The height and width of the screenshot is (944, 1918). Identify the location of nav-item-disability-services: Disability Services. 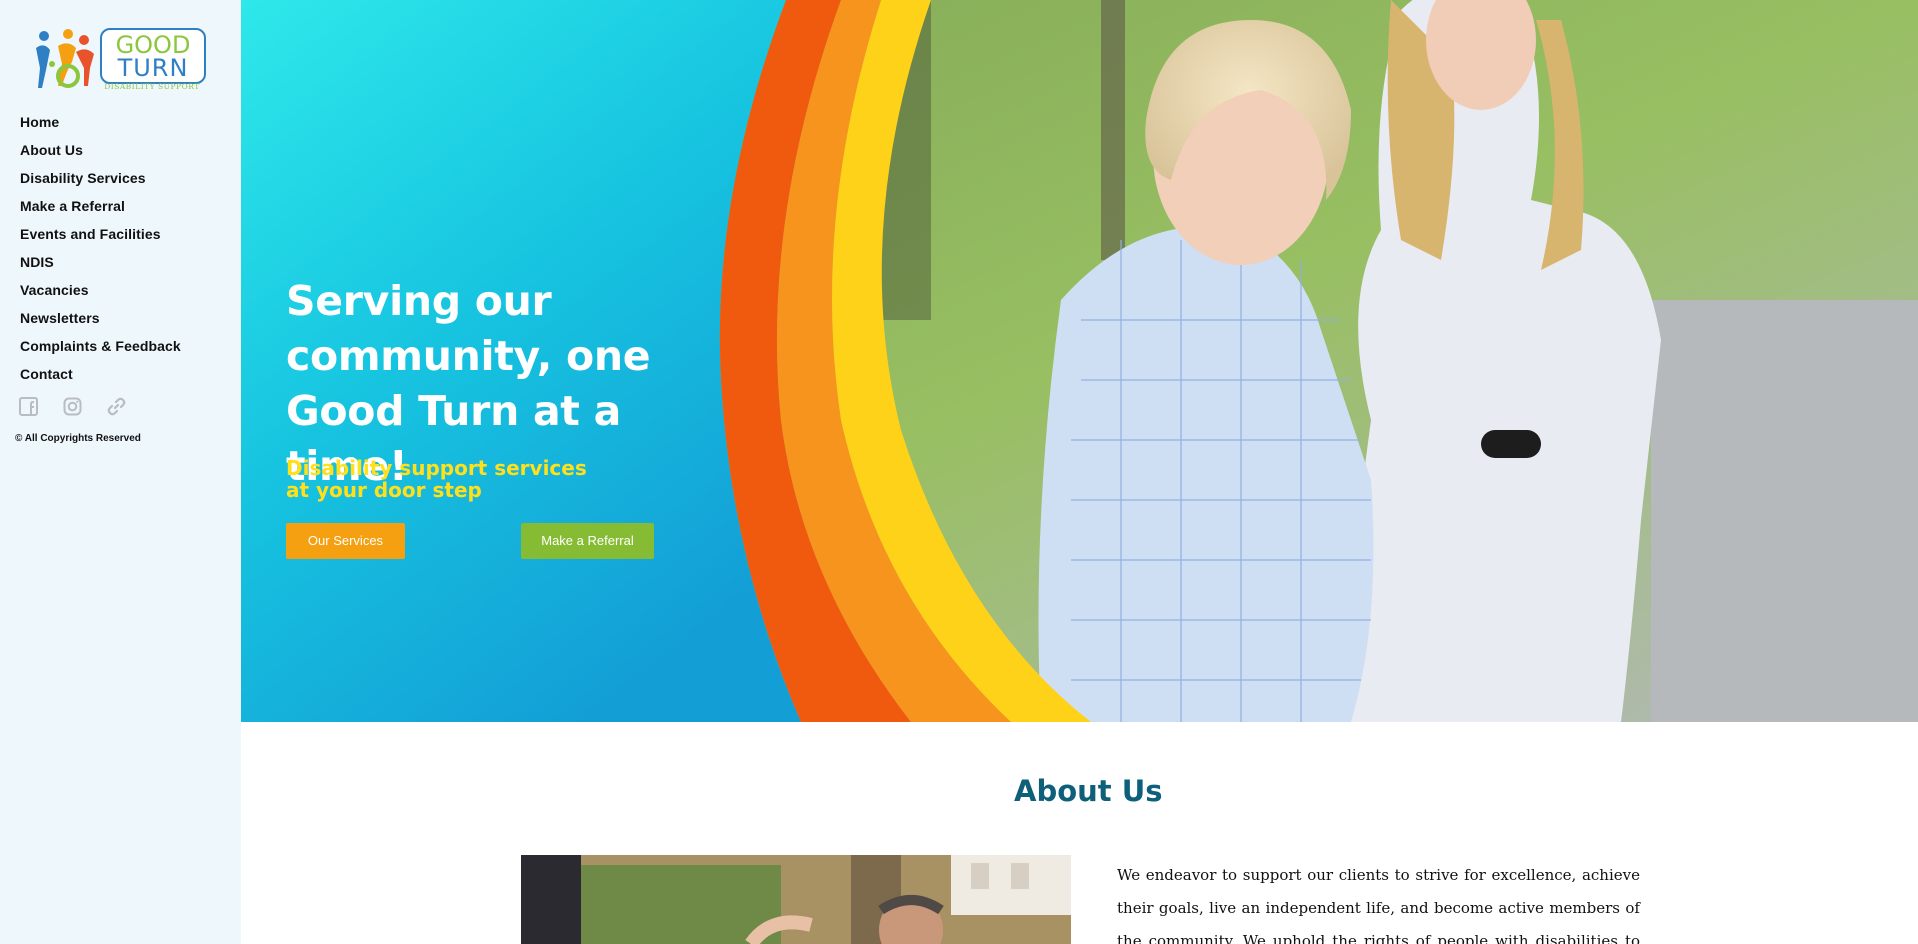
(100, 182).